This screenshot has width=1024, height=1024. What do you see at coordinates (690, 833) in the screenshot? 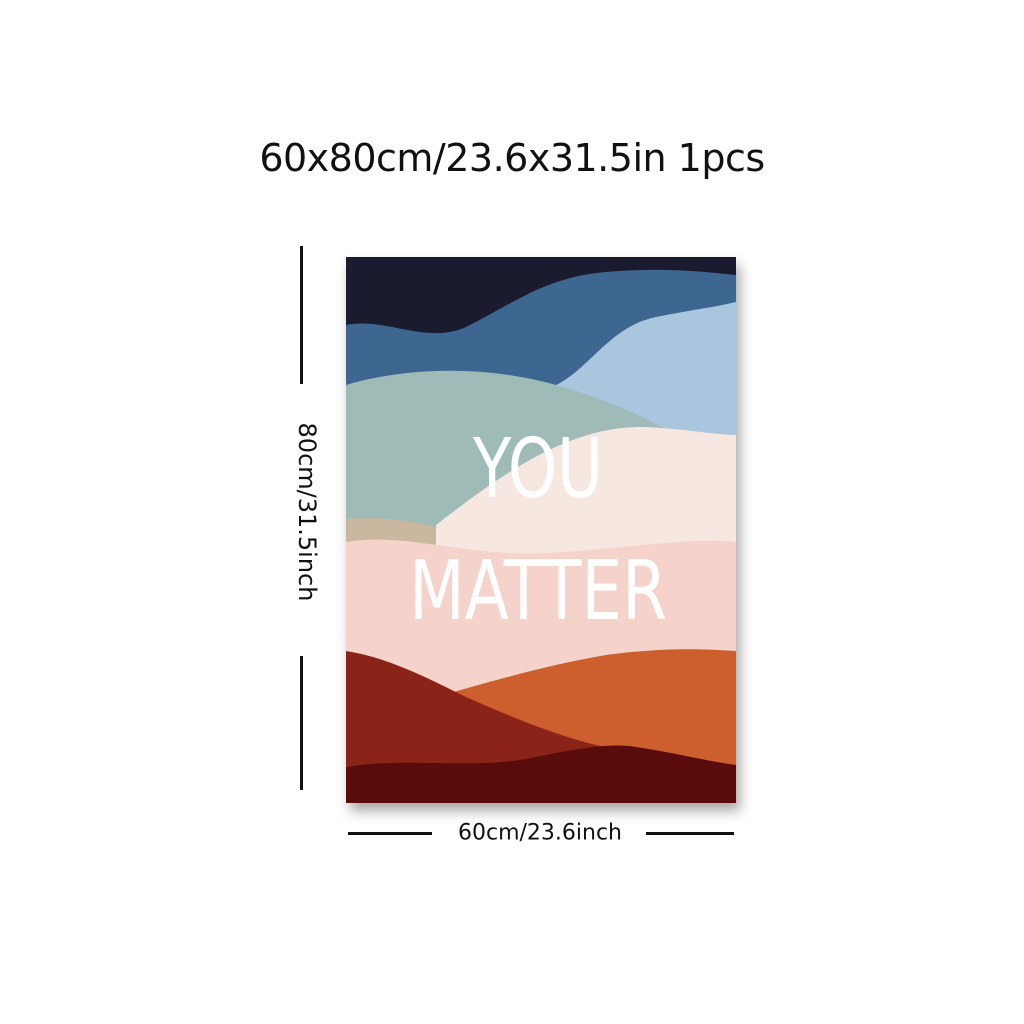
I see `width-dimension-line-right` at bounding box center [690, 833].